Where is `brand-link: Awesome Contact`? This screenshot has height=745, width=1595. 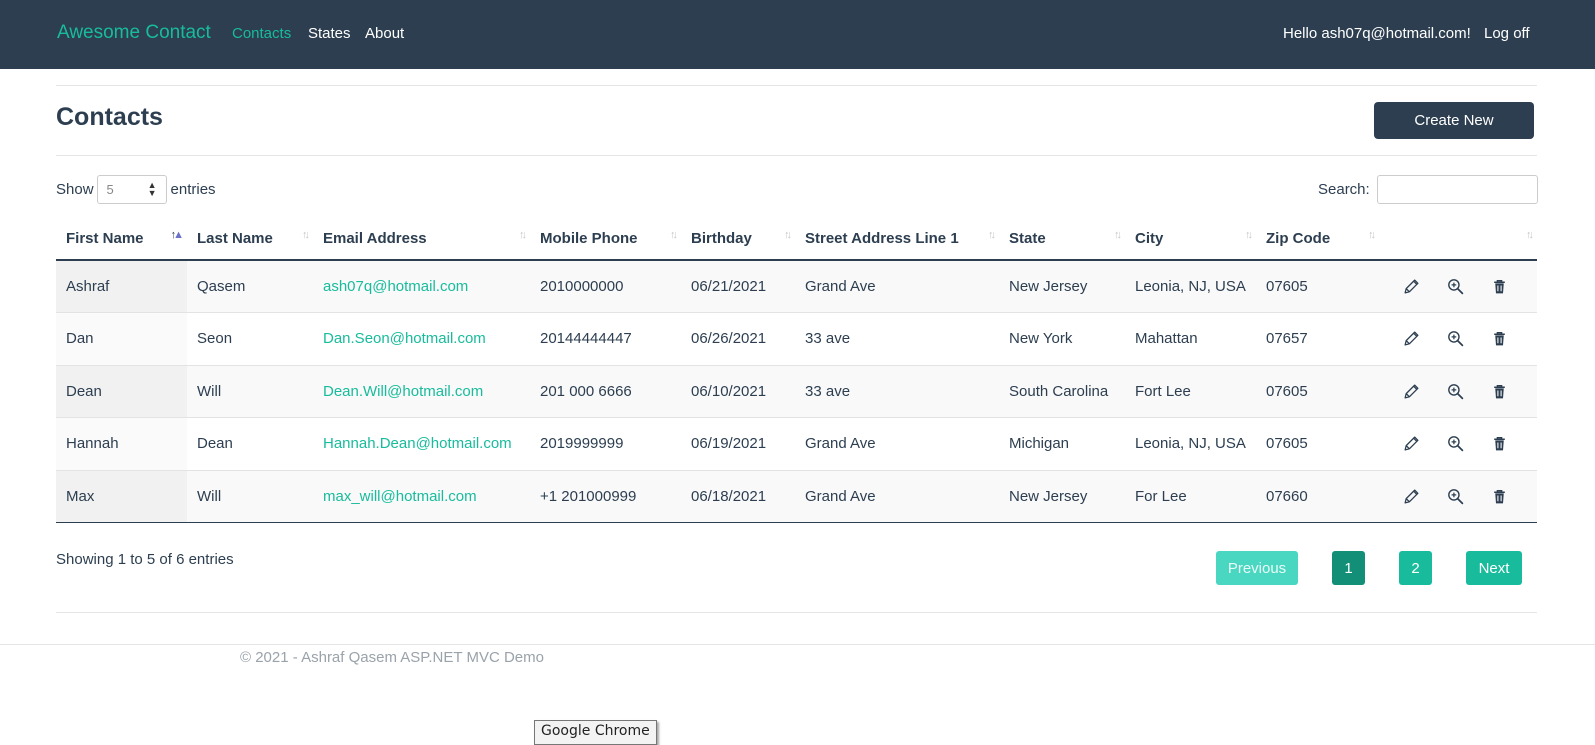
brand-link: Awesome Contact is located at coordinates (134, 33).